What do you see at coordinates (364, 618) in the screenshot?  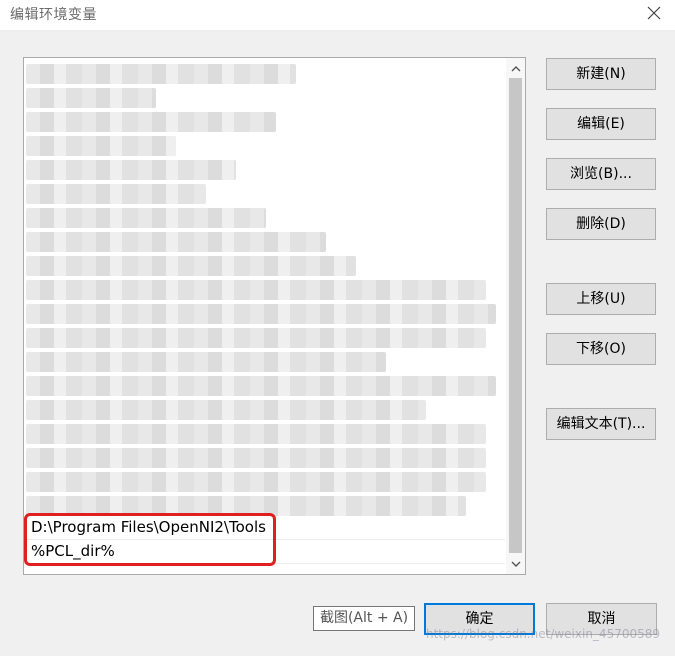 I see `screenshot-tooltip: 截图(Alt + A)` at bounding box center [364, 618].